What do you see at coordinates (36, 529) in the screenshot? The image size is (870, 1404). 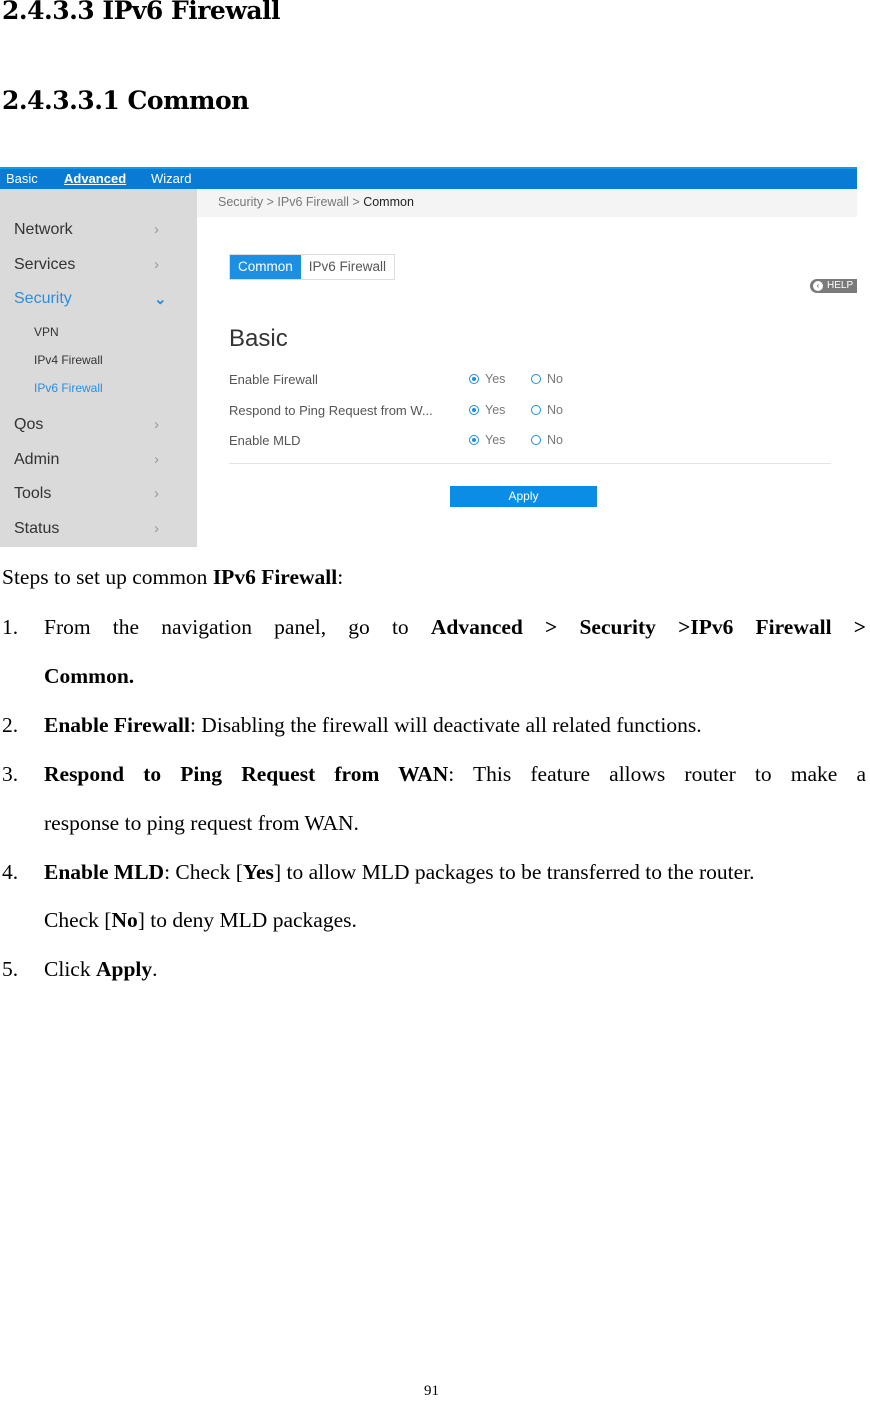 I see `sidebar-item-status: Status` at bounding box center [36, 529].